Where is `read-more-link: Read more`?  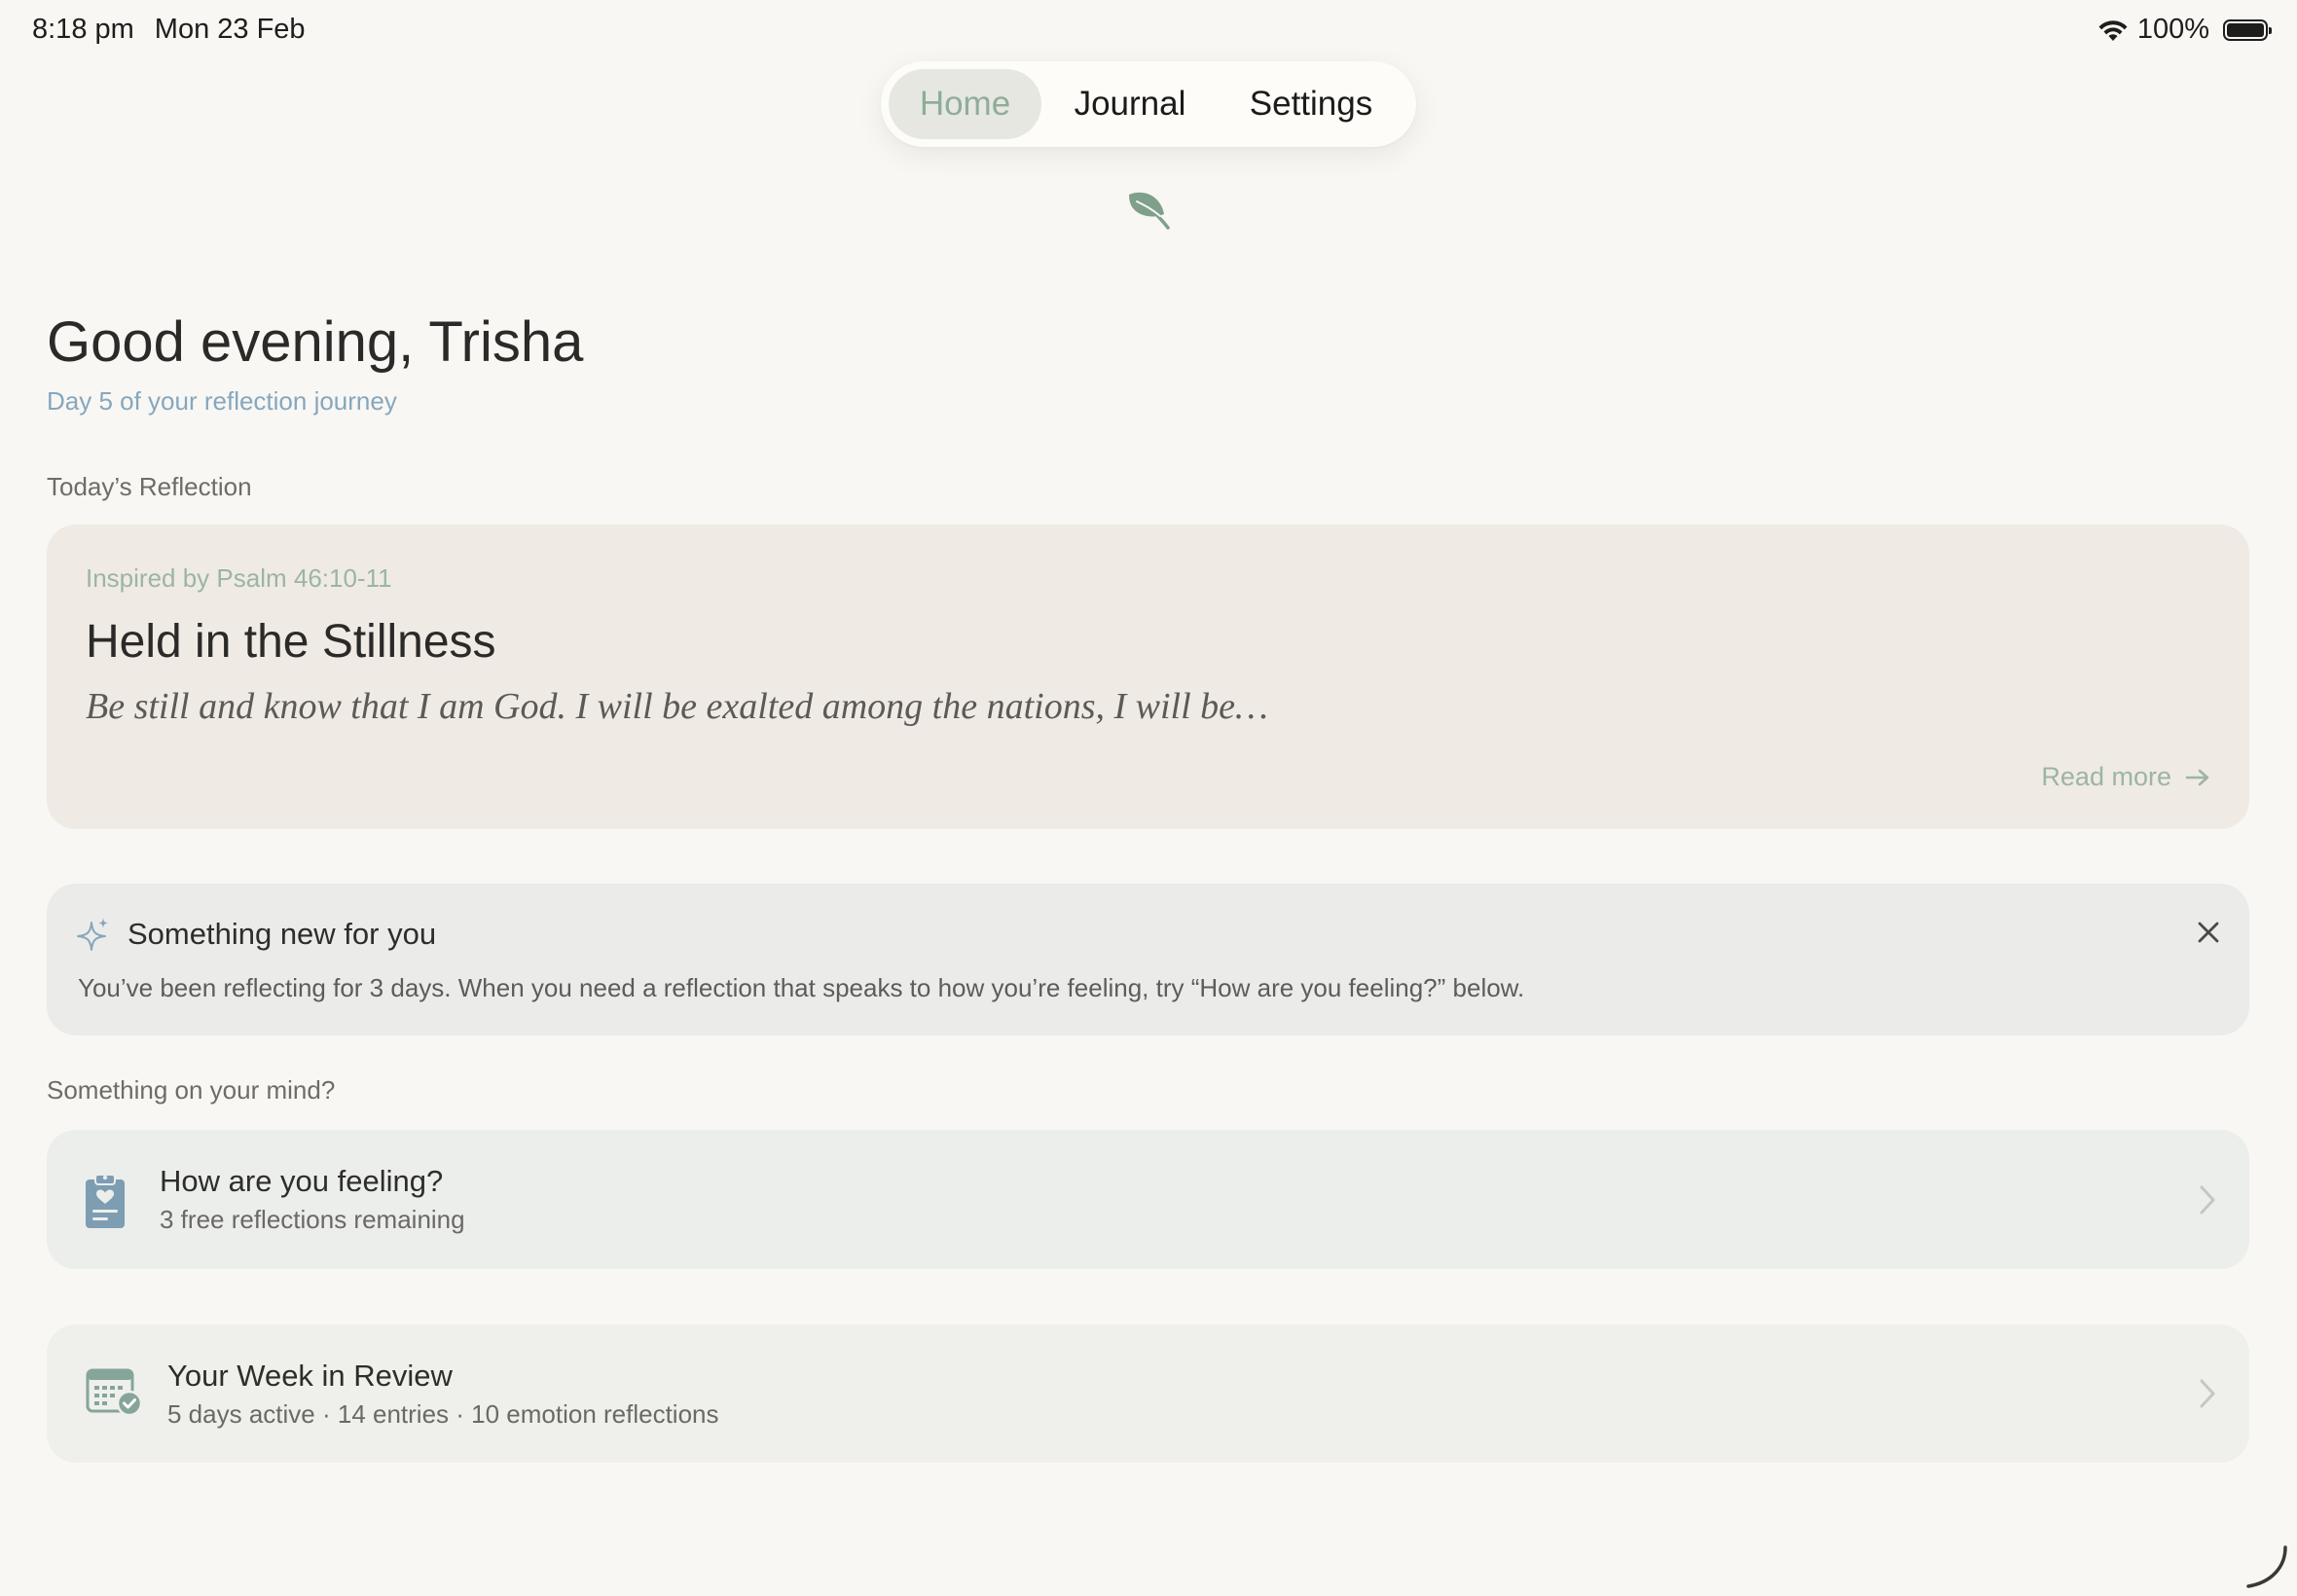
read-more-link: Read more is located at coordinates (2125, 777).